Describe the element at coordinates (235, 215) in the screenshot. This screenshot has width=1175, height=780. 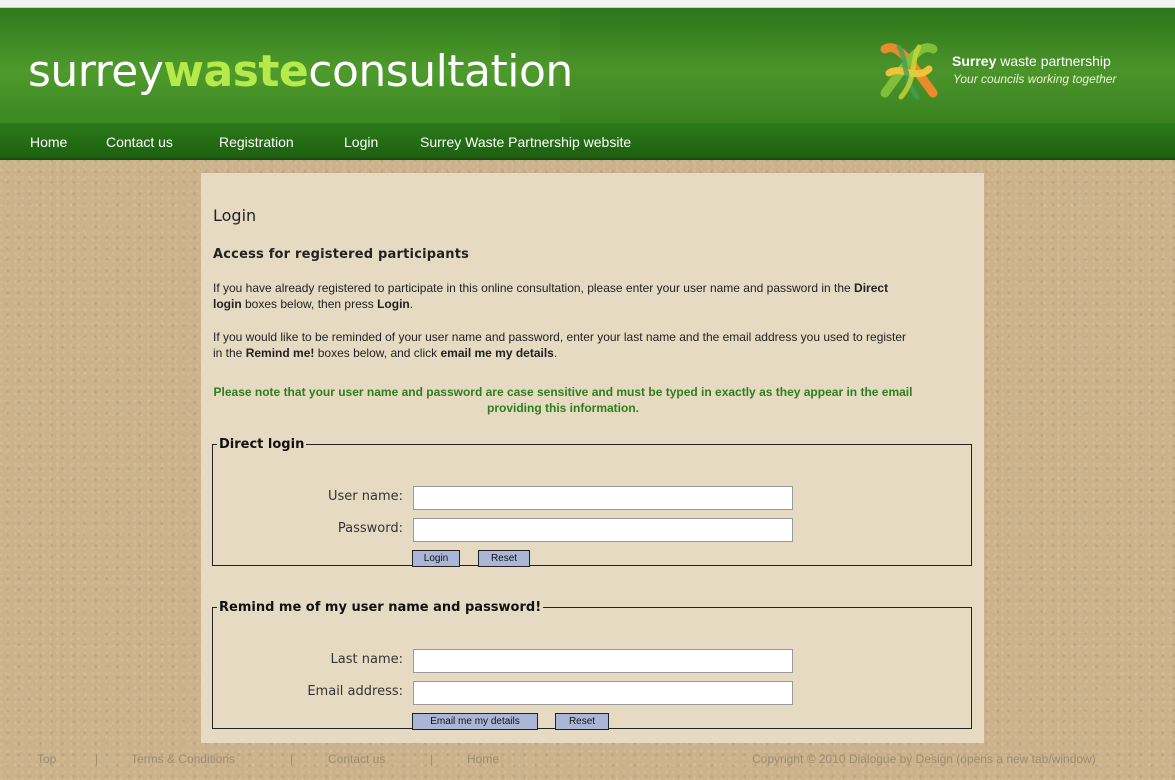
I see `page-title: Login` at that location.